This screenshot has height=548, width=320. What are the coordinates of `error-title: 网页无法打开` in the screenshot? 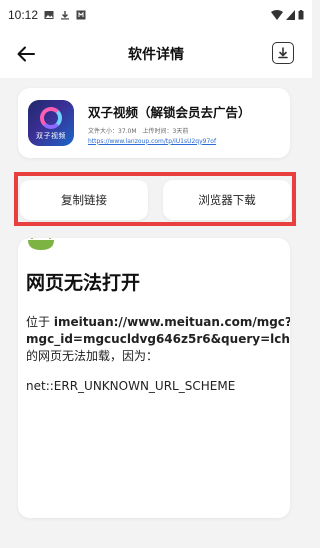 It's located at (83, 283).